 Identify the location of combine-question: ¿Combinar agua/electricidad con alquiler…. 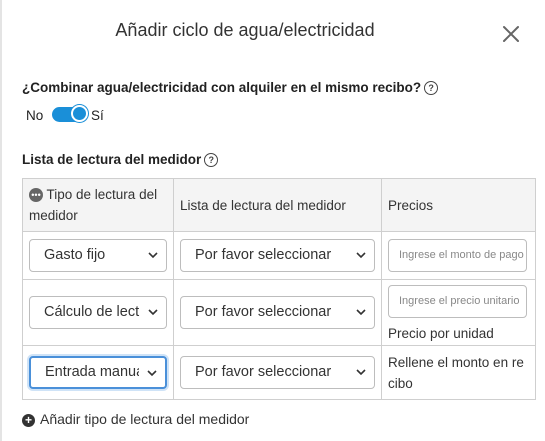
(230, 87).